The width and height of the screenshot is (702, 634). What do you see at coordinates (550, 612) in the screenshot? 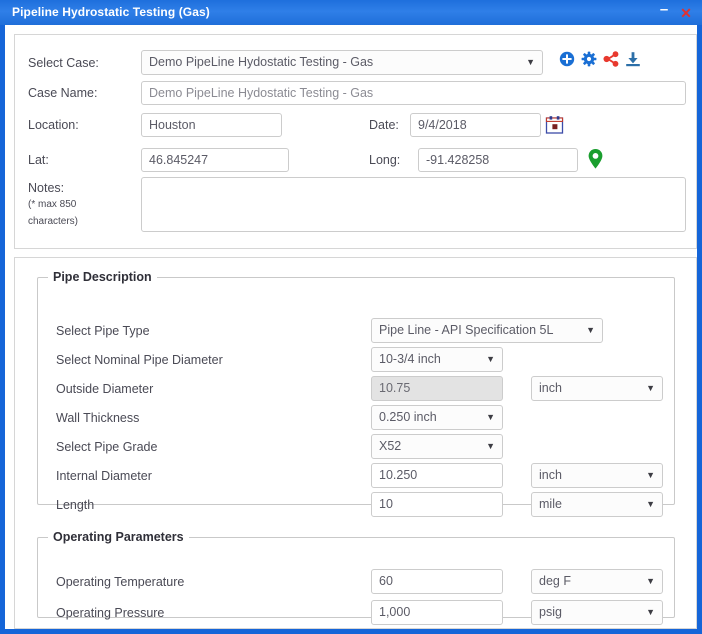
I see `operating-pressure-unit-value: psig` at bounding box center [550, 612].